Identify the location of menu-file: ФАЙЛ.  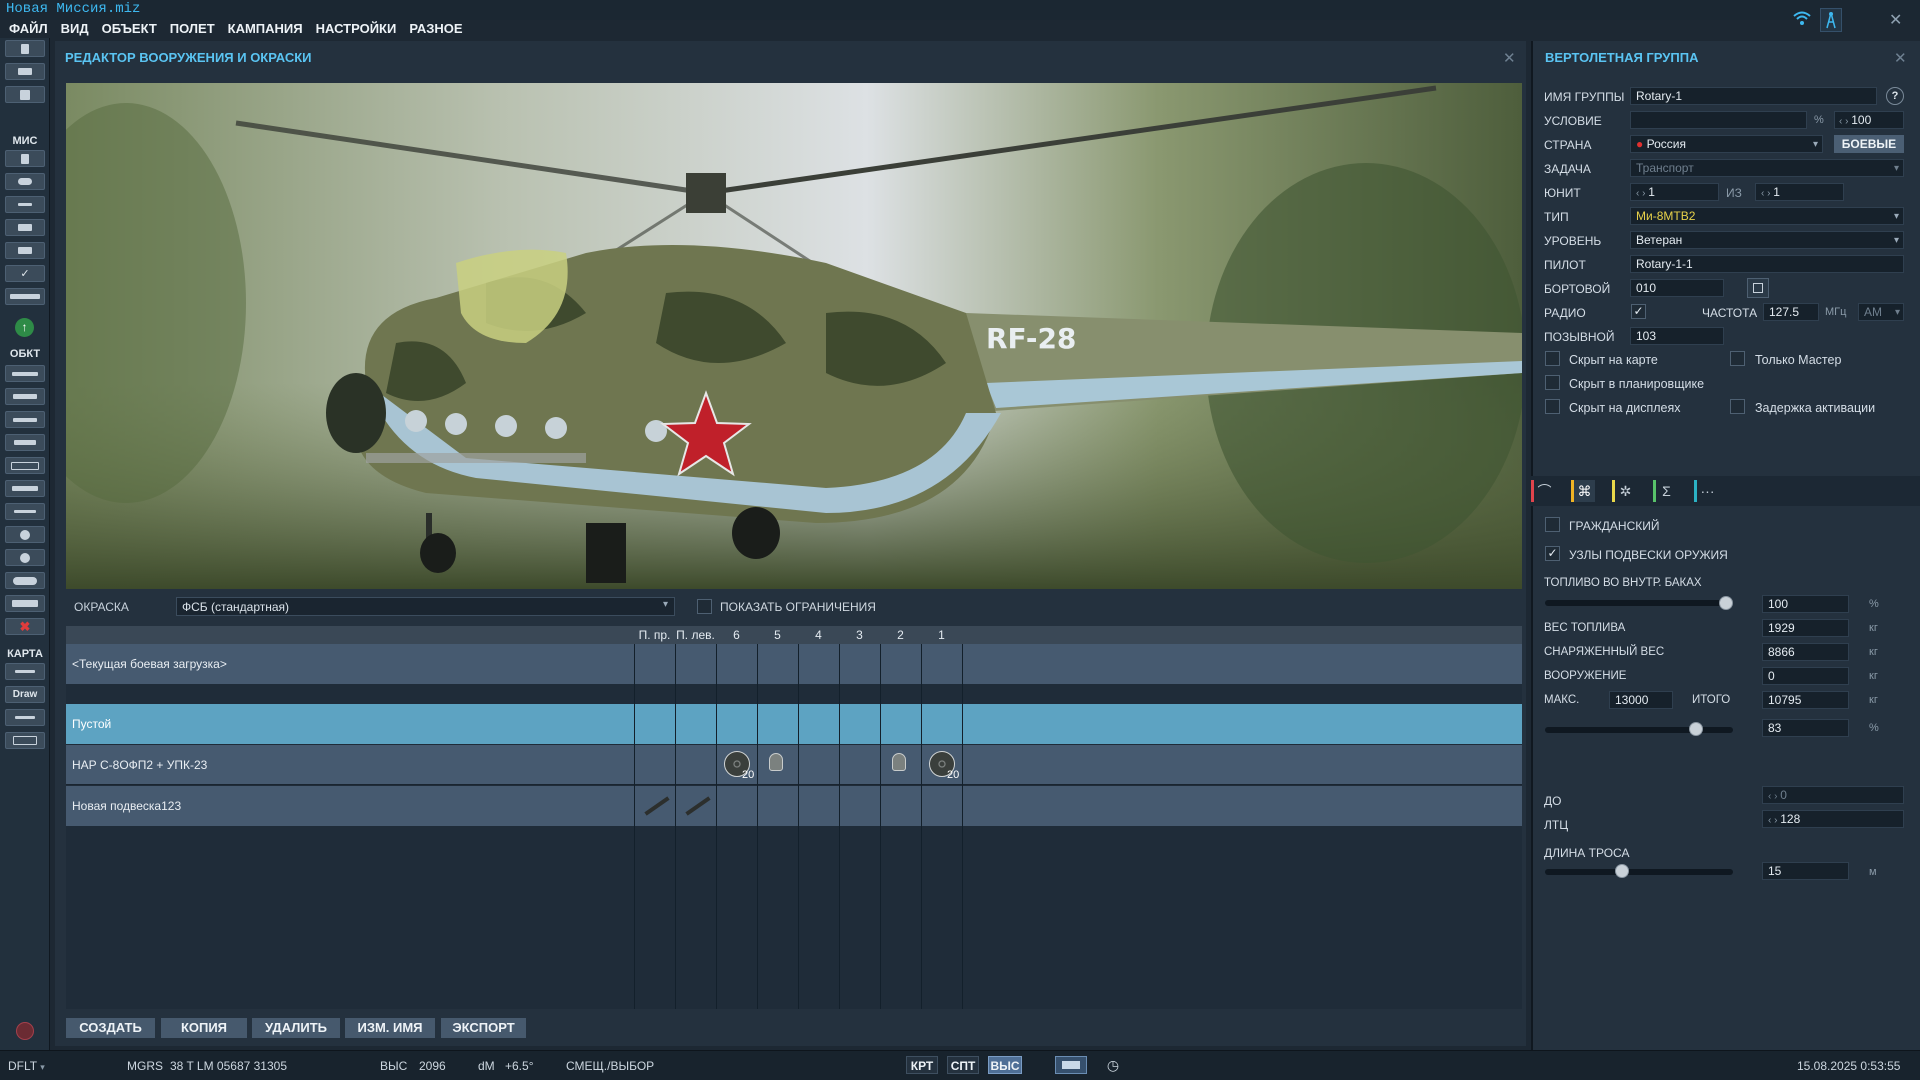
(28, 28).